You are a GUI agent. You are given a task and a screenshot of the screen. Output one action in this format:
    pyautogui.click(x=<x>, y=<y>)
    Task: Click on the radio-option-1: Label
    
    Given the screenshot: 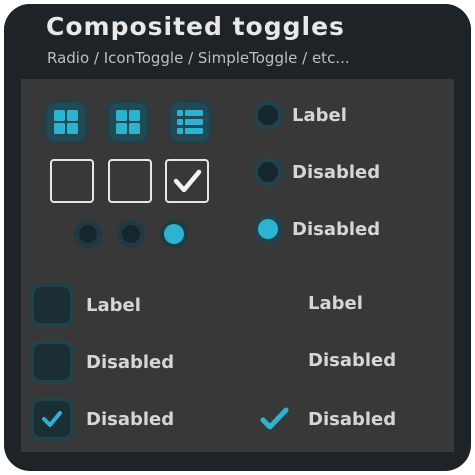 What is the action you would take?
    pyautogui.click(x=300, y=115)
    